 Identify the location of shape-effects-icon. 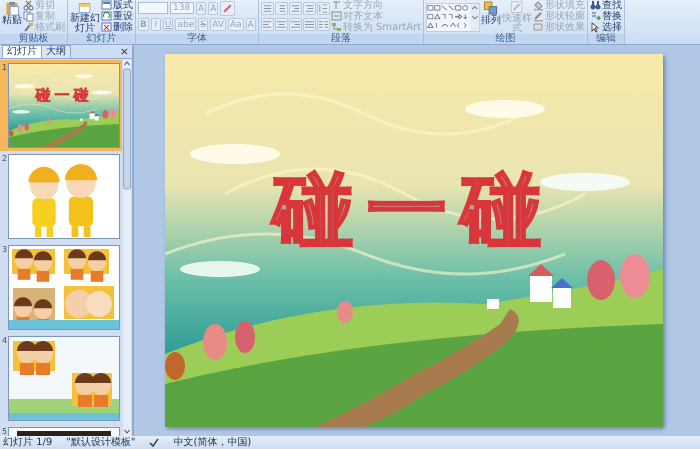
(538, 27).